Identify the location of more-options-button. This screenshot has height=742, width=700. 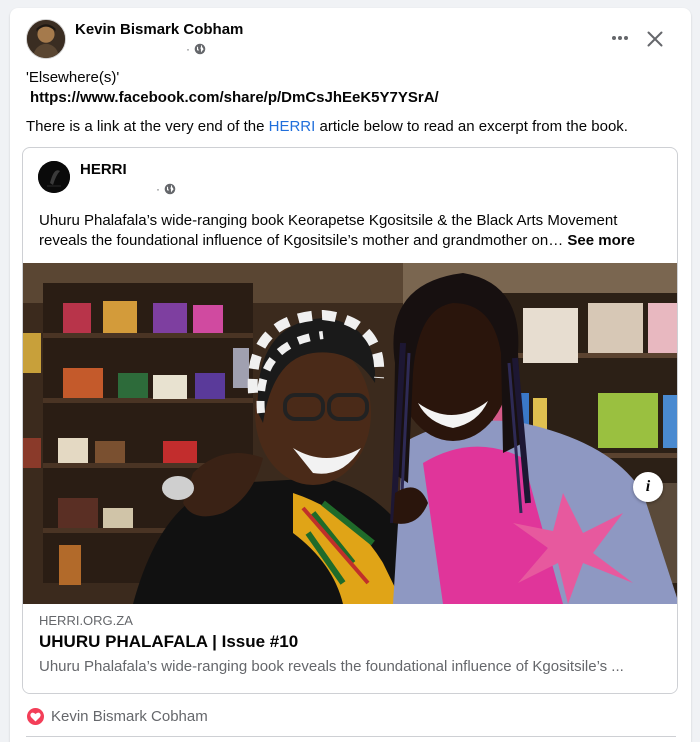
(620, 38).